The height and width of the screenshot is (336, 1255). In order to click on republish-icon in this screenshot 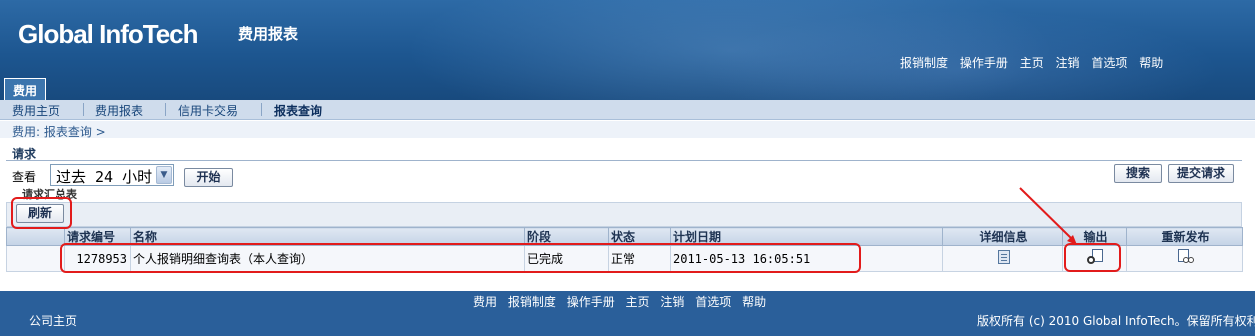, I will do `click(1186, 257)`.